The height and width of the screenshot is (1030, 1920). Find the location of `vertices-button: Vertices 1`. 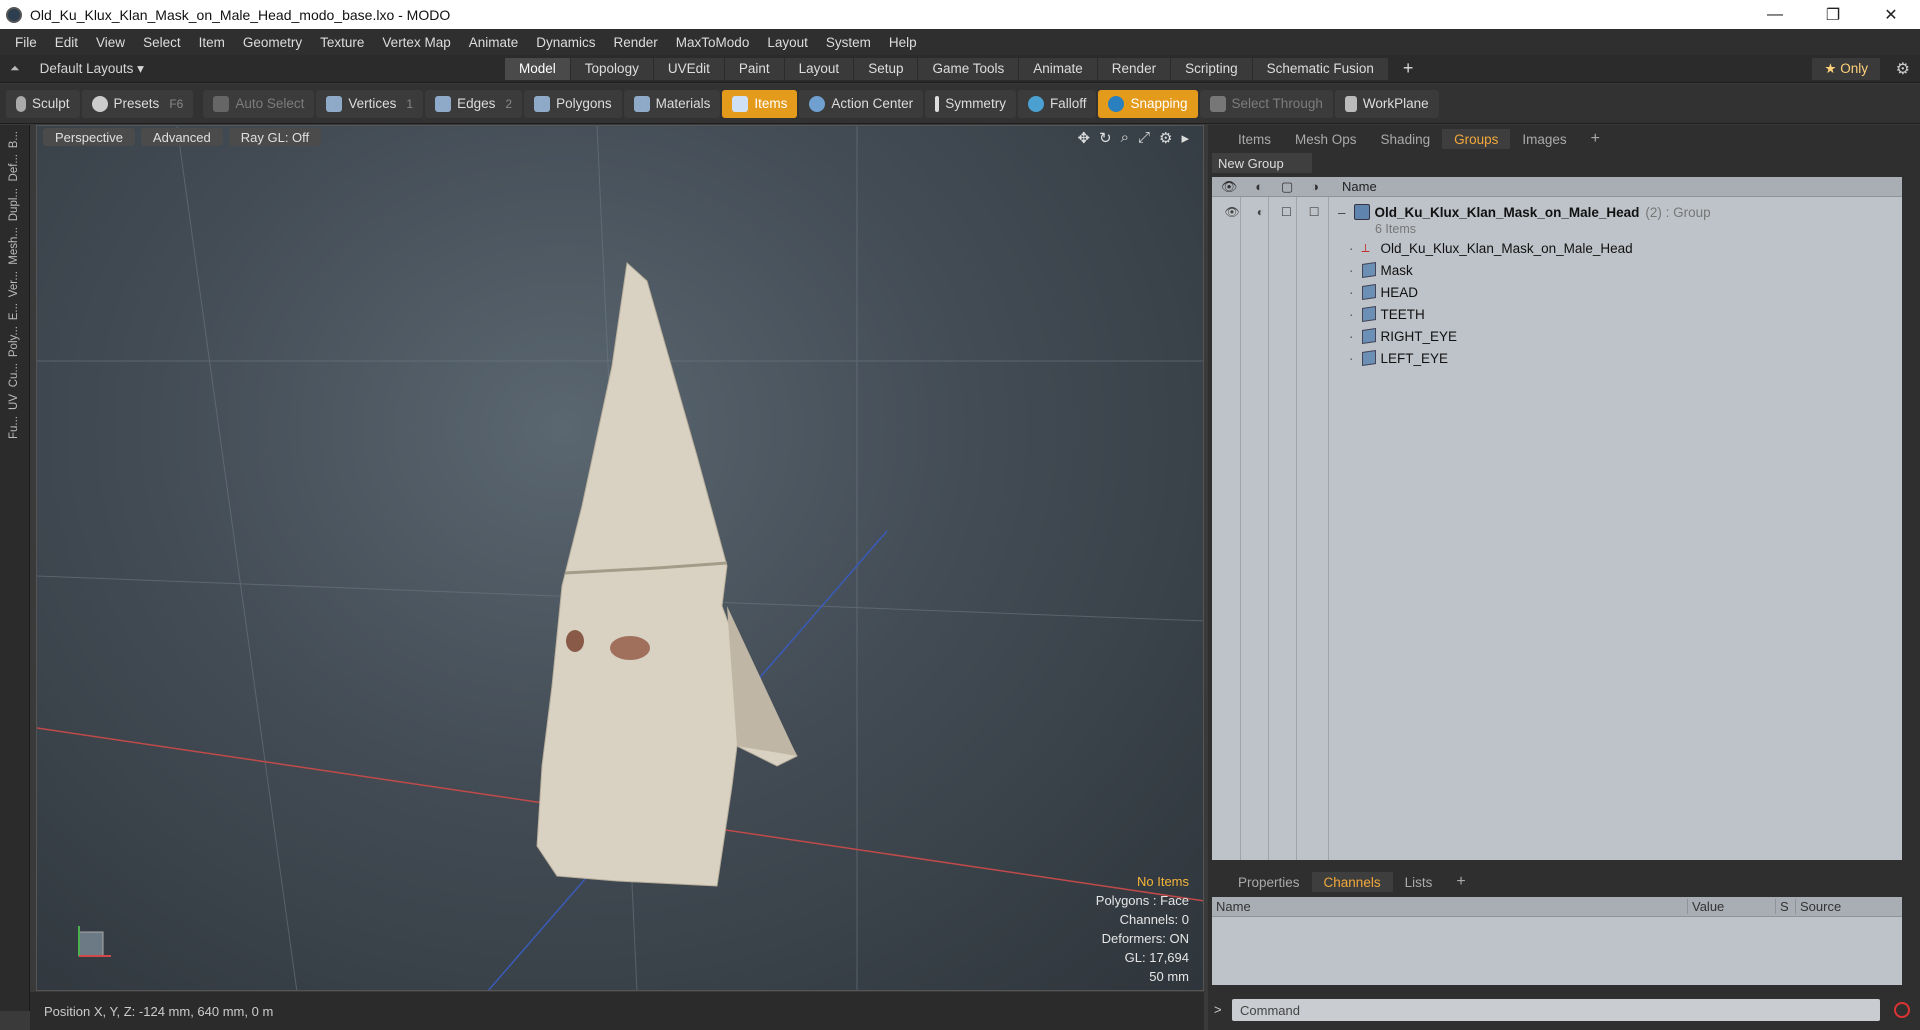

vertices-button: Vertices 1 is located at coordinates (370, 103).